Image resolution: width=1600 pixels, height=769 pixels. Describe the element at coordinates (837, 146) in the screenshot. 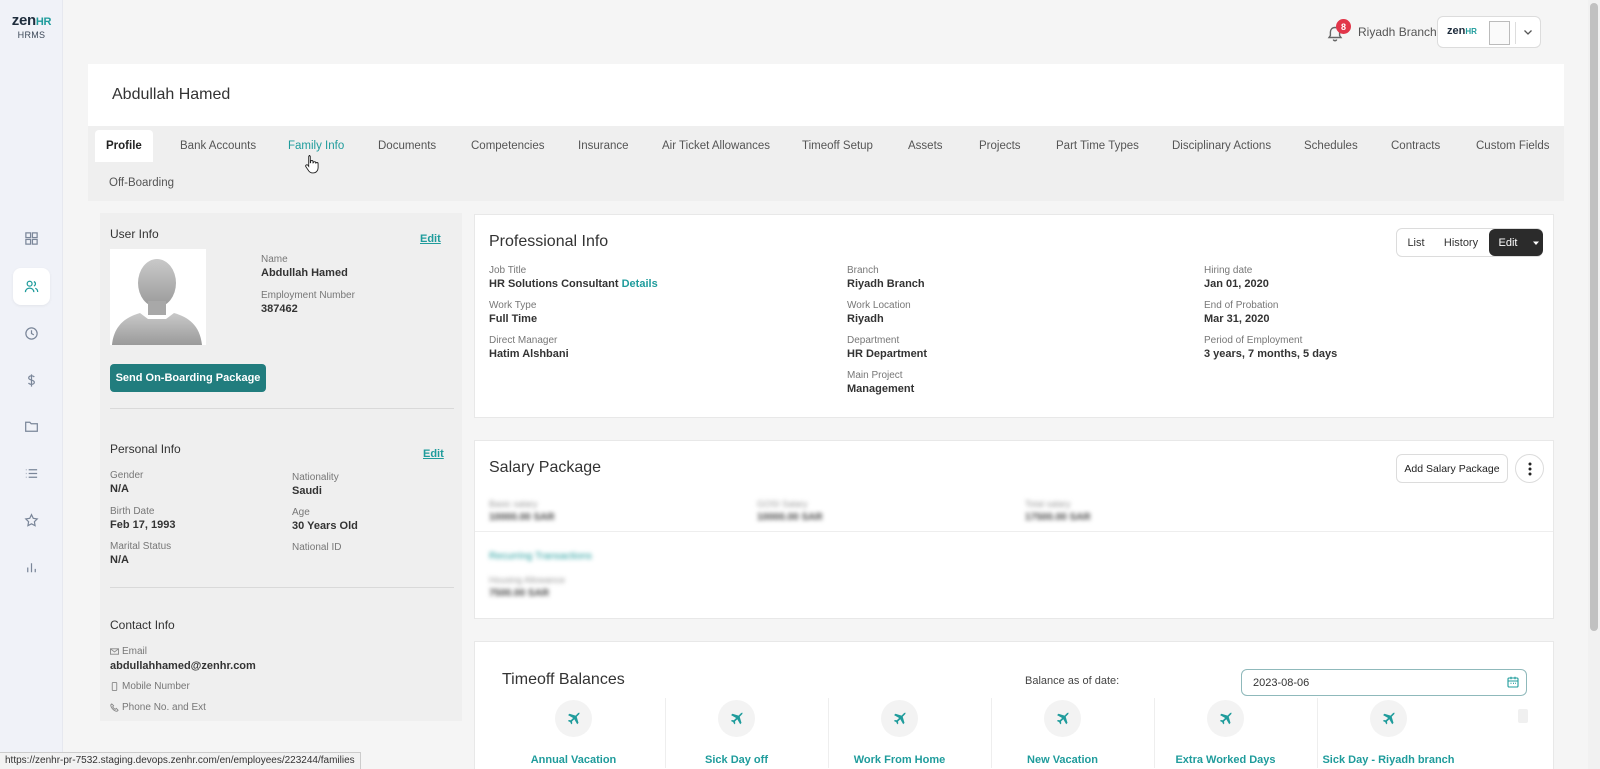

I see `tab-timeoff-setup: Timeoff Setup` at that location.